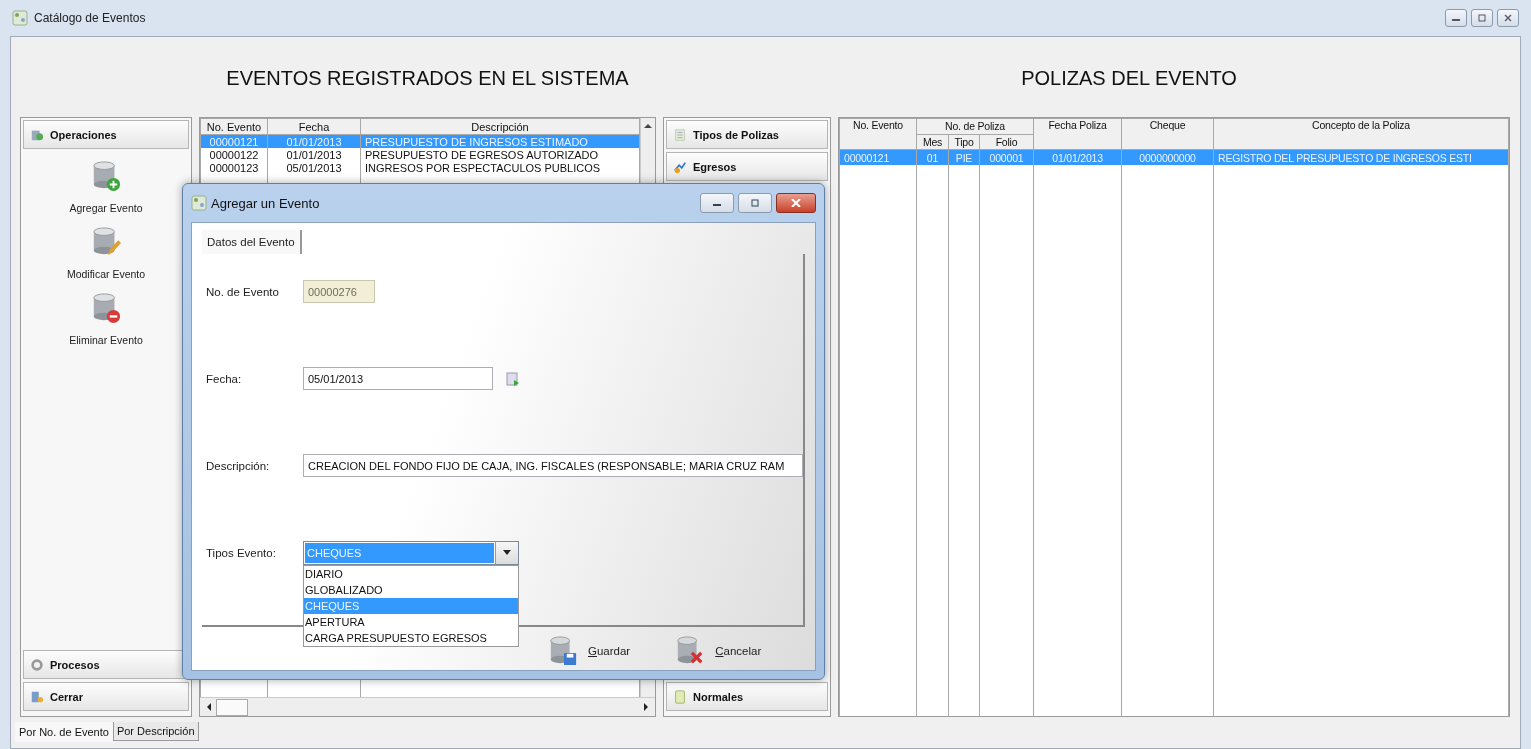  I want to click on table-cell: PRESUPUESTO DE EGRESOS AUTORIZADO, so click(482, 154).